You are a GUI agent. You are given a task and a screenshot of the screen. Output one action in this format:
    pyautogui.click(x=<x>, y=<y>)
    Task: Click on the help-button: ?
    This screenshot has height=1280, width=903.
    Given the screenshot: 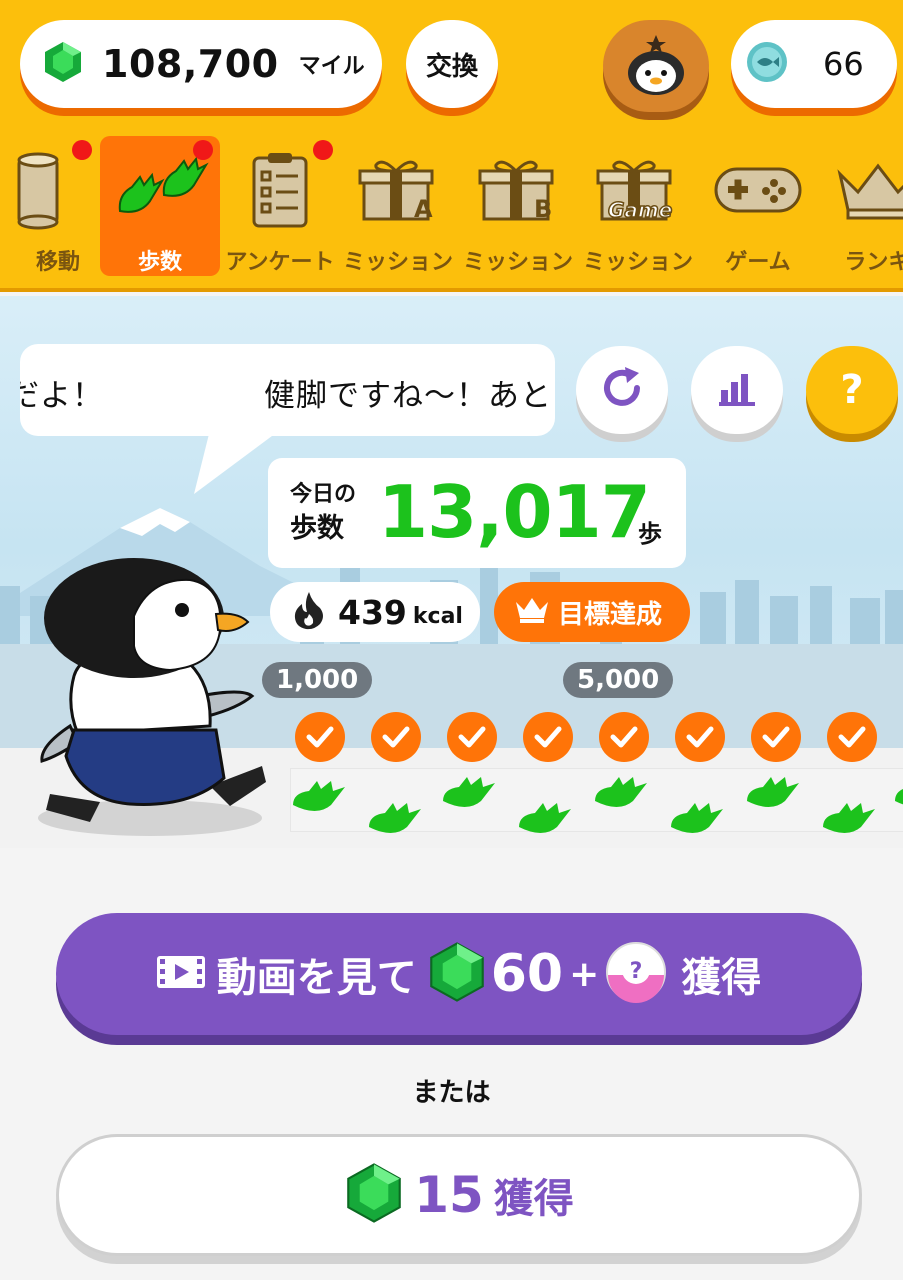 What is the action you would take?
    pyautogui.click(x=852, y=390)
    